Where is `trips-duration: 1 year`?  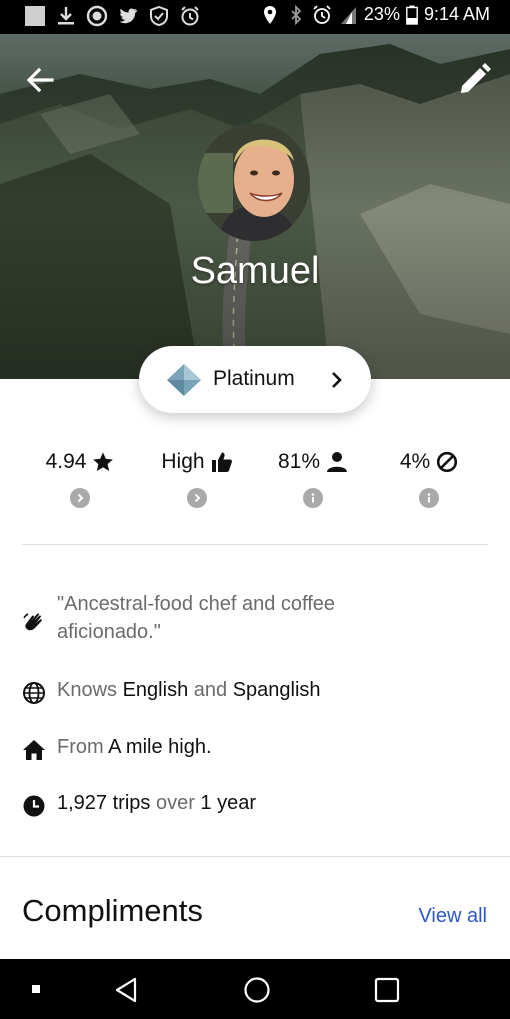
trips-duration: 1 year is located at coordinates (228, 803).